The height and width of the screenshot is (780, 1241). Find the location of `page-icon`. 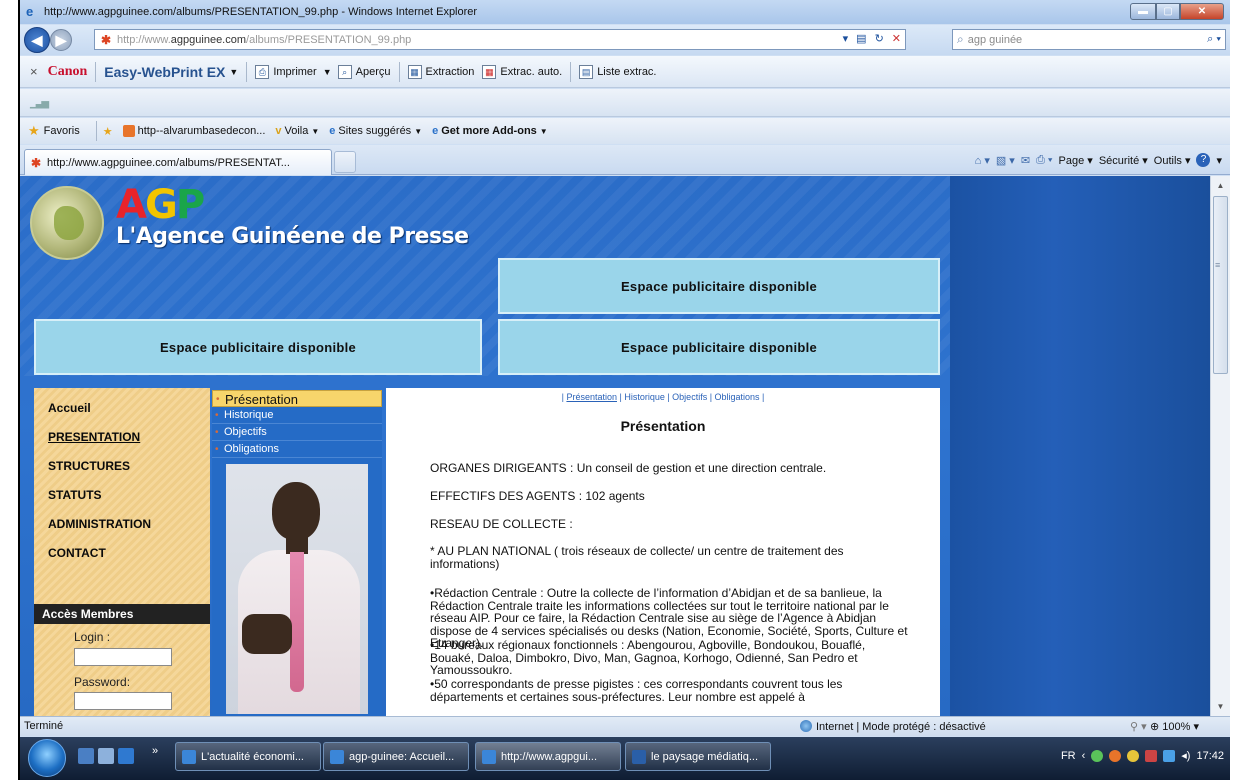

page-icon is located at coordinates (128, 131).